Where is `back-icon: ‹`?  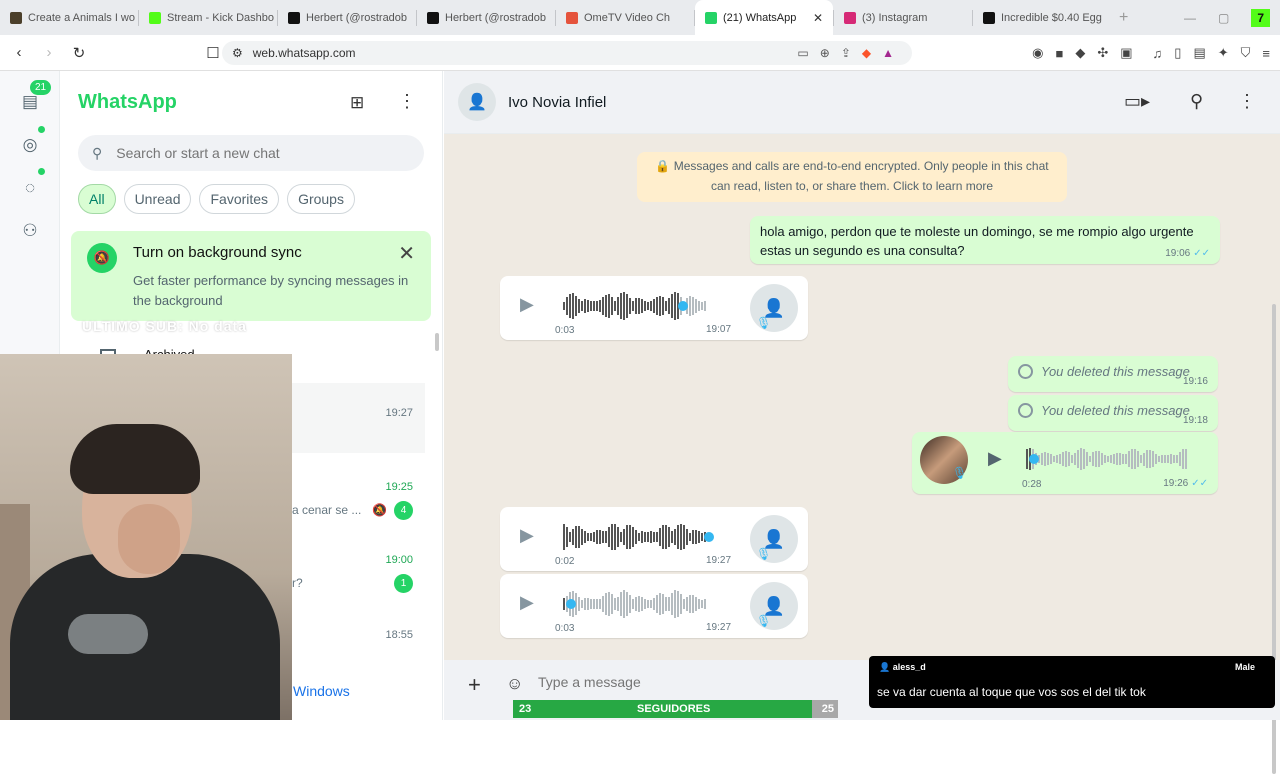
back-icon: ‹ is located at coordinates (19, 52).